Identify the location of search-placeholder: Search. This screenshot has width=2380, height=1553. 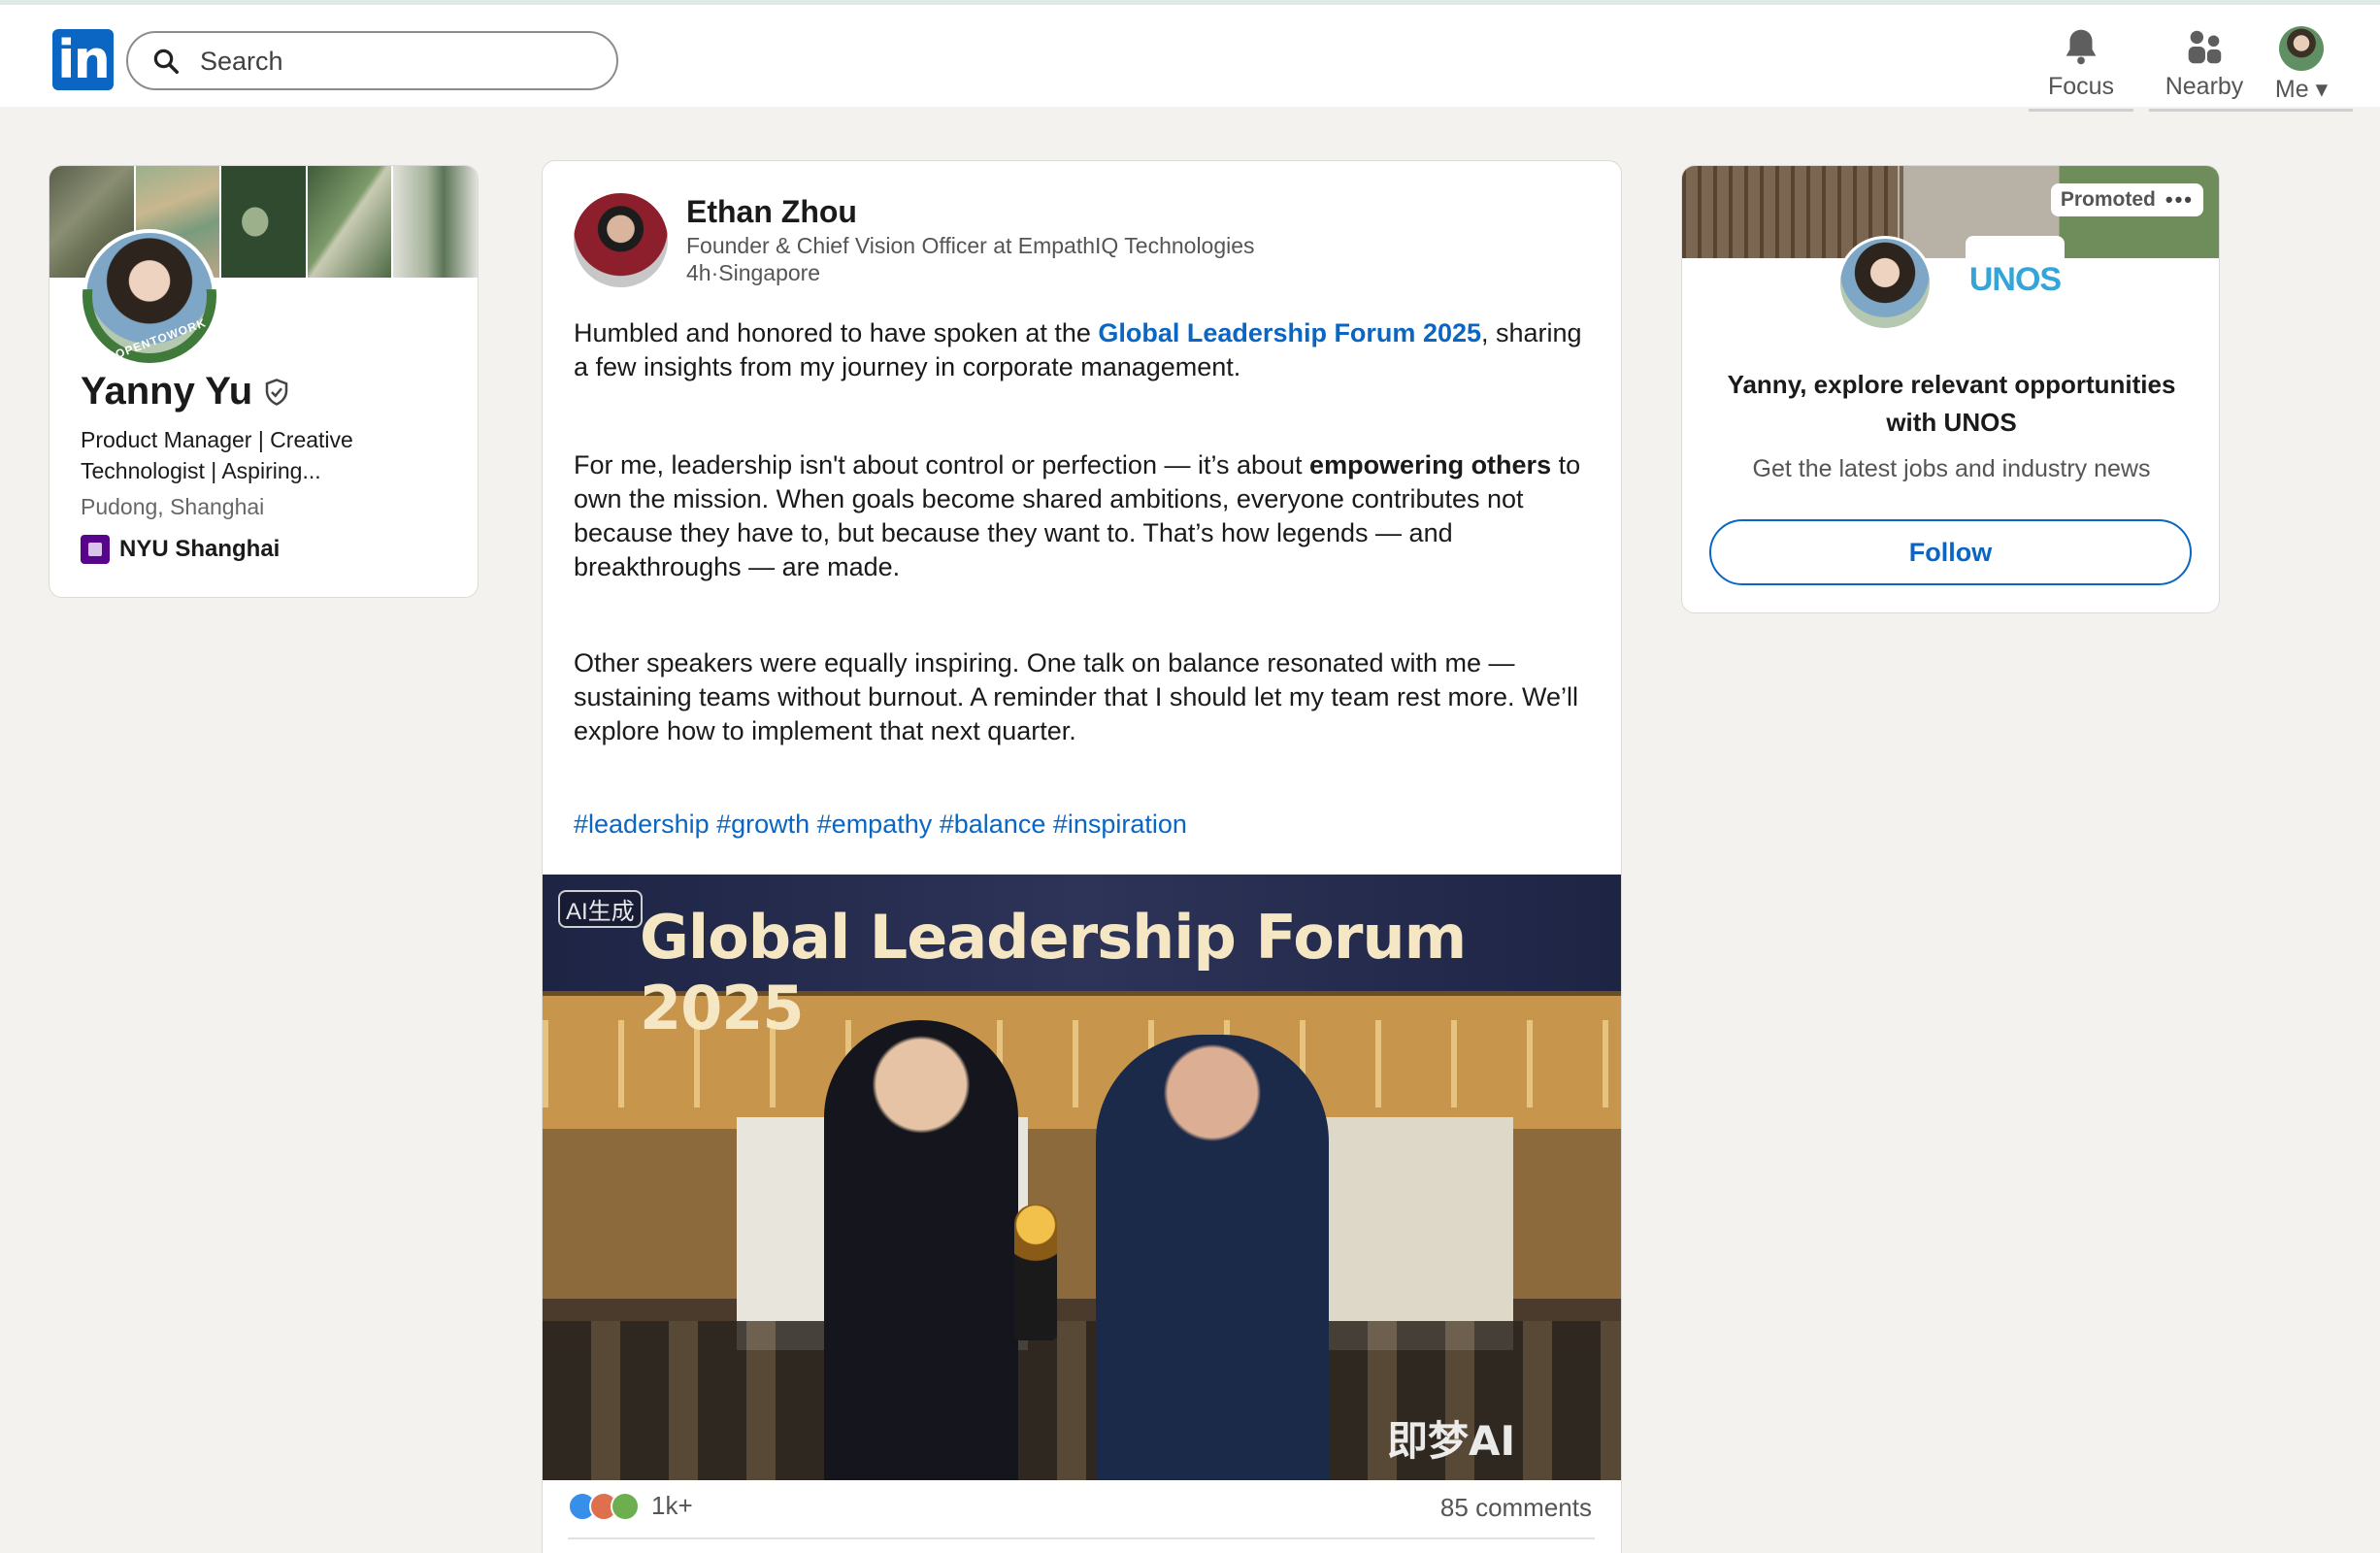
(241, 61).